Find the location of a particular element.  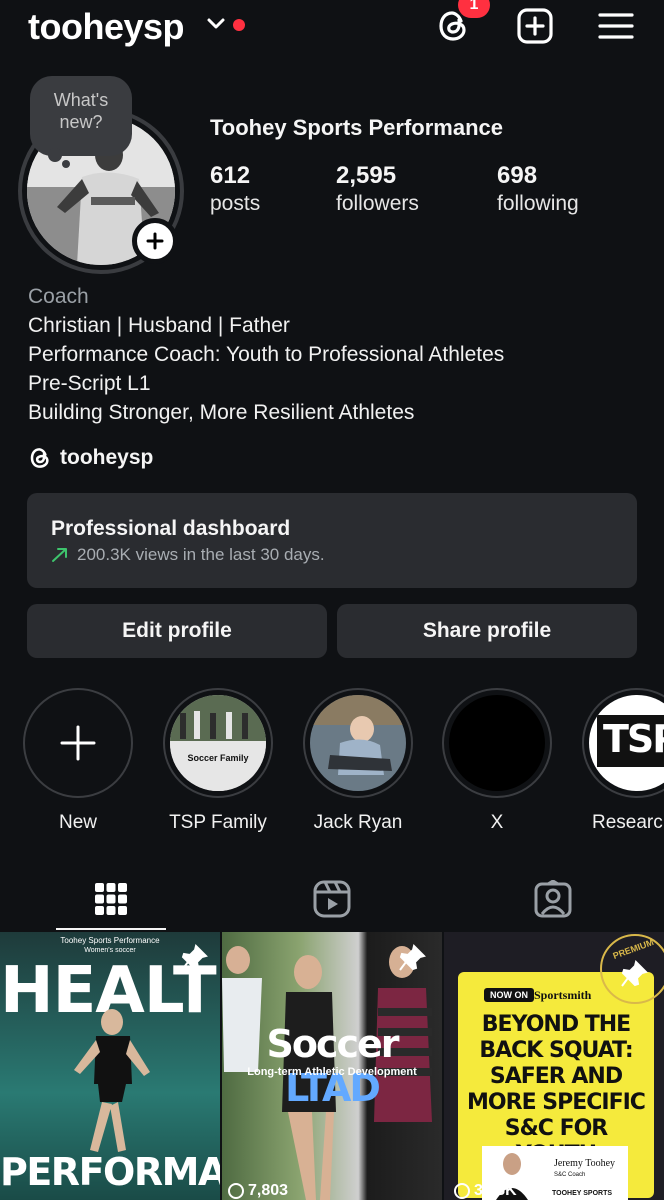

post-subtitle: Long-term Athletic Development is located at coordinates (332, 1072).